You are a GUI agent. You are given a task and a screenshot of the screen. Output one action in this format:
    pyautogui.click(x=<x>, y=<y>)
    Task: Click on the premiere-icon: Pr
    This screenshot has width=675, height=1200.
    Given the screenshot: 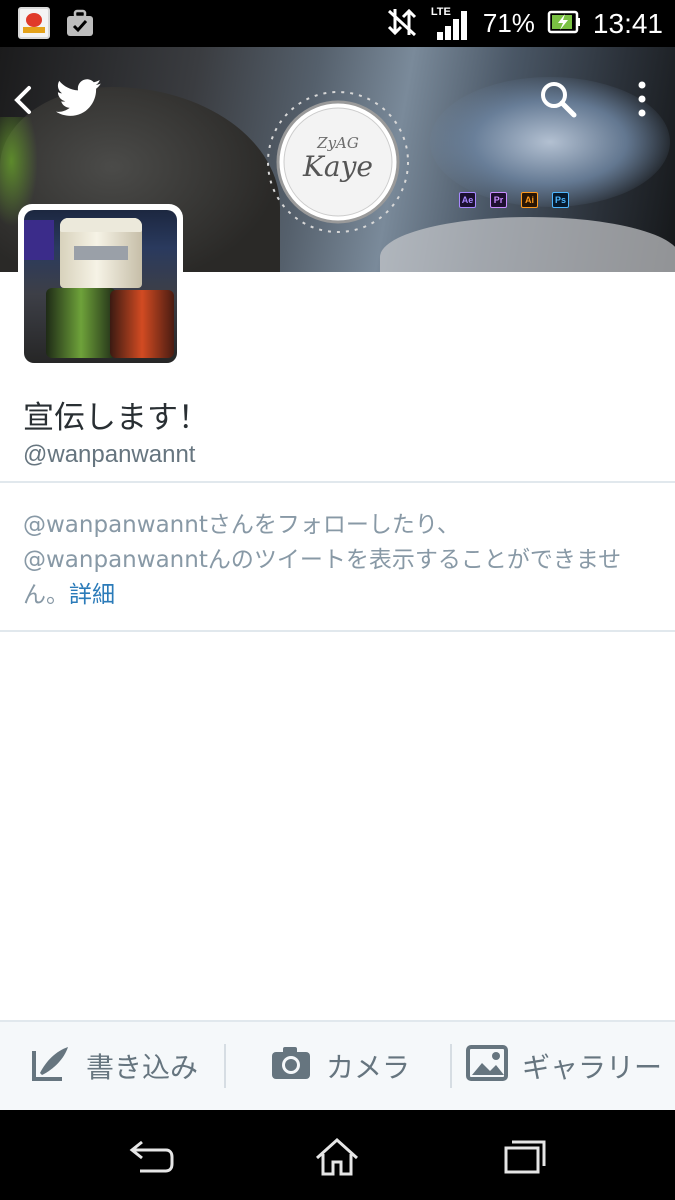 What is the action you would take?
    pyautogui.click(x=498, y=200)
    